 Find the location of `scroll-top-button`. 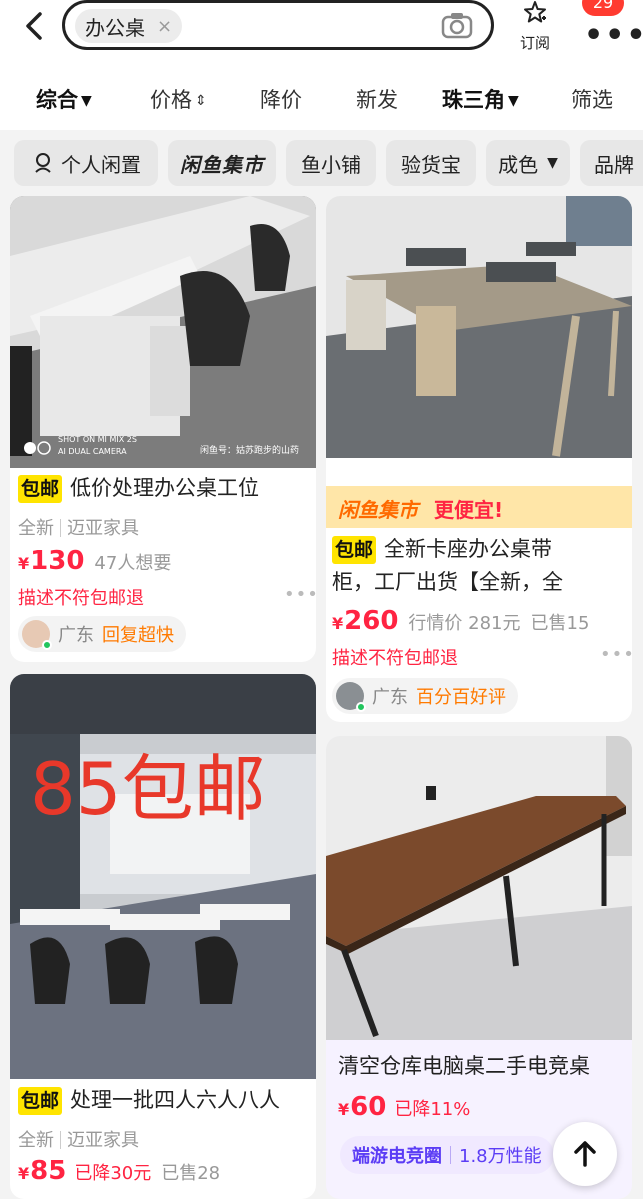

scroll-top-button is located at coordinates (585, 1154).